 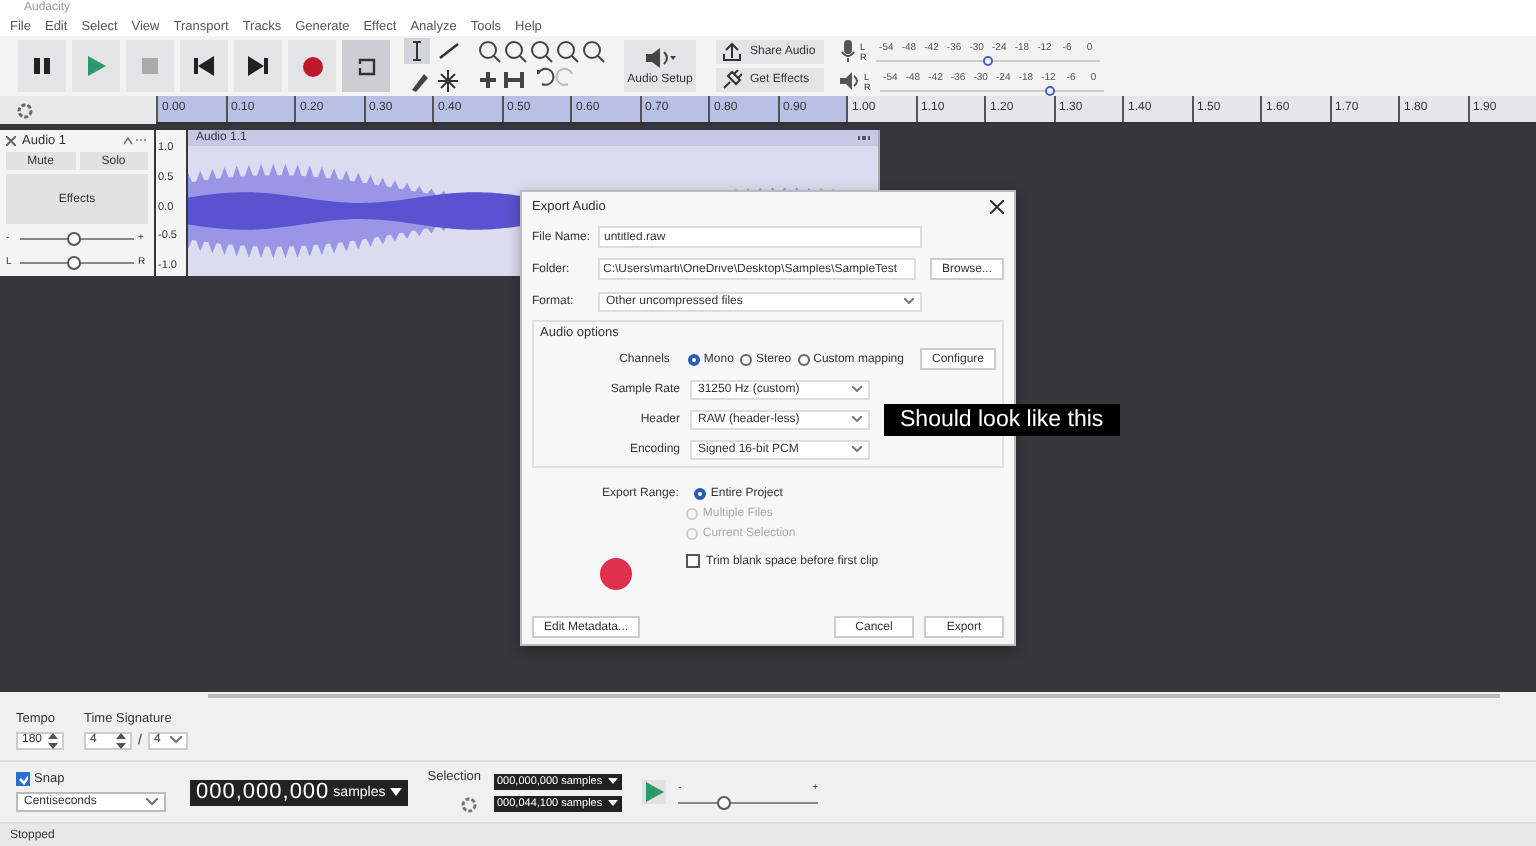 I want to click on zoom-tools-icon, so click(x=542, y=66).